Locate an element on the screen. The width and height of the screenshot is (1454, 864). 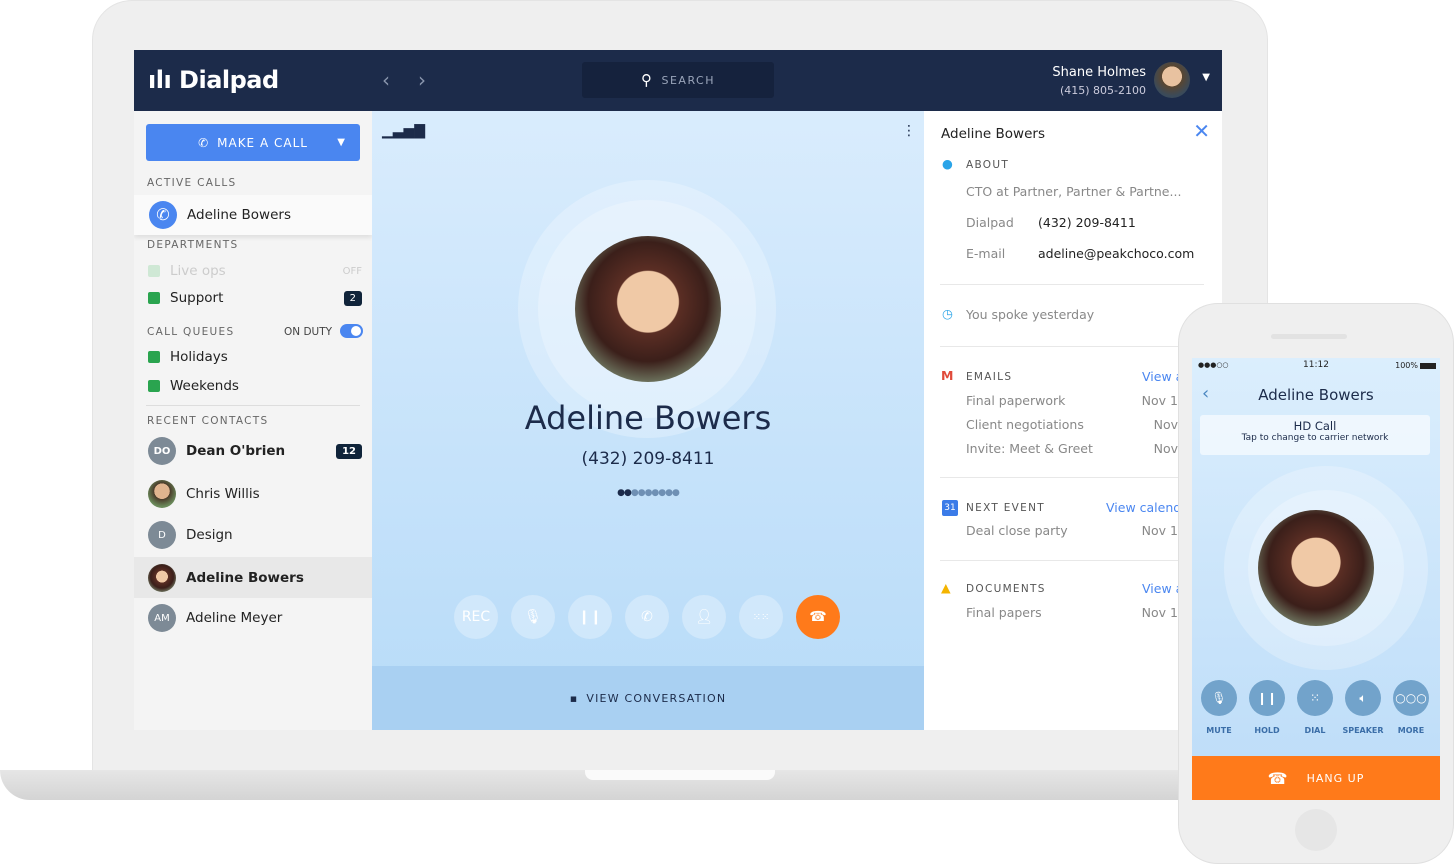
section-about: ABOUT is located at coordinates (988, 165).